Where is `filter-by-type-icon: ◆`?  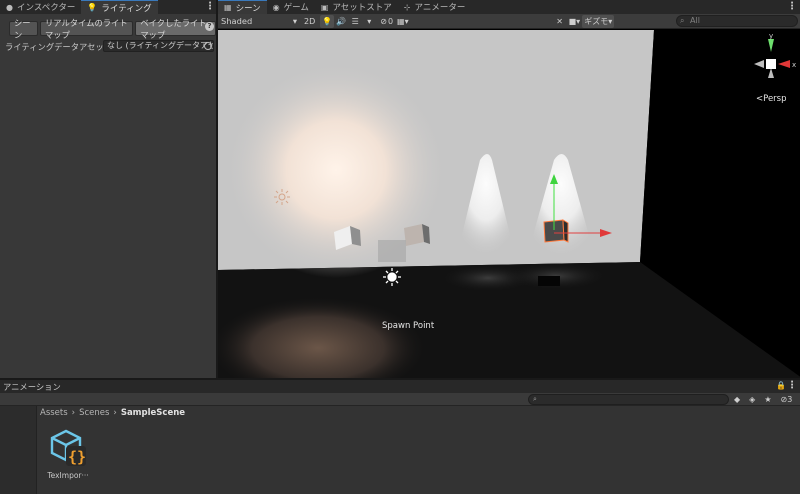
filter-by-type-icon: ◆ is located at coordinates (737, 399).